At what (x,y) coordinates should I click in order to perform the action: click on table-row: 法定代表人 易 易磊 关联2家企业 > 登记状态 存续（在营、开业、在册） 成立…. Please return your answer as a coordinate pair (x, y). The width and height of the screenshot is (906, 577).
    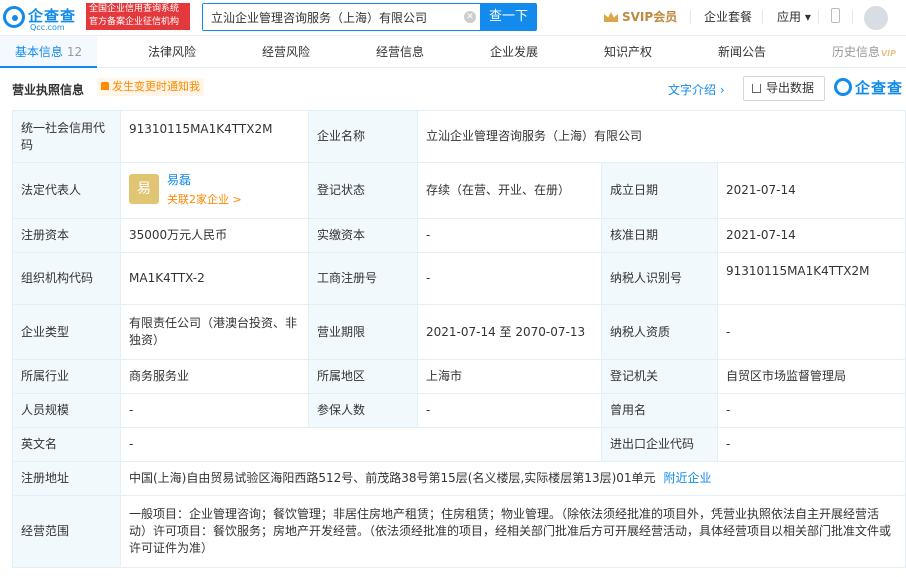
    Looking at the image, I should click on (459, 190).